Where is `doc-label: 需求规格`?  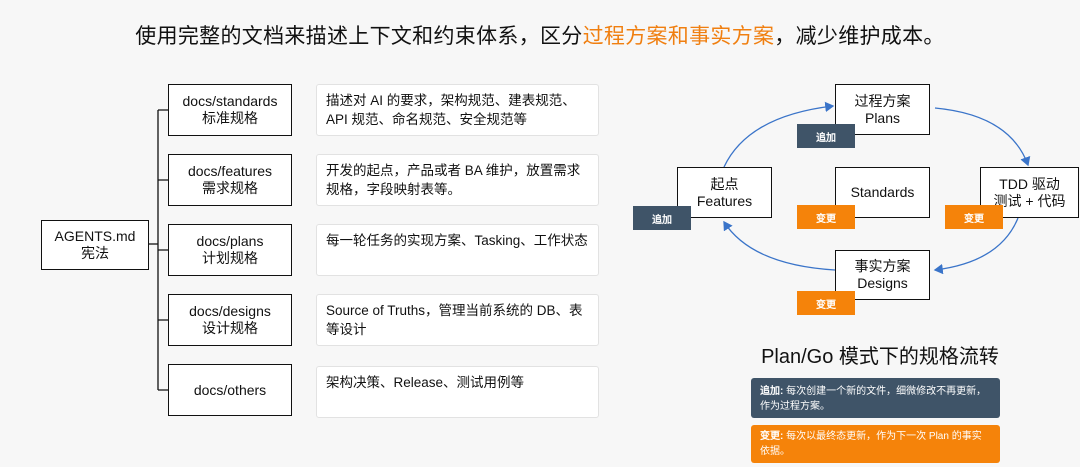 doc-label: 需求规格 is located at coordinates (230, 188).